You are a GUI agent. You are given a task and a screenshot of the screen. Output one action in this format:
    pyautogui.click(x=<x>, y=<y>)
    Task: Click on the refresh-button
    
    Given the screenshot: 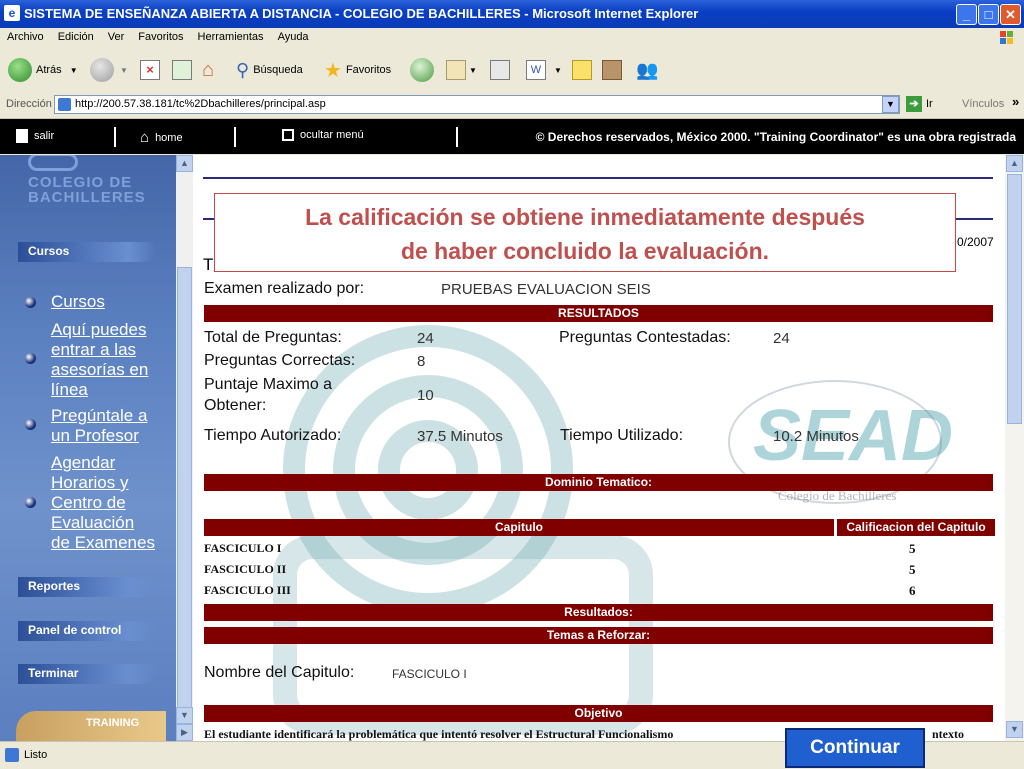 What is the action you would take?
    pyautogui.click(x=182, y=70)
    